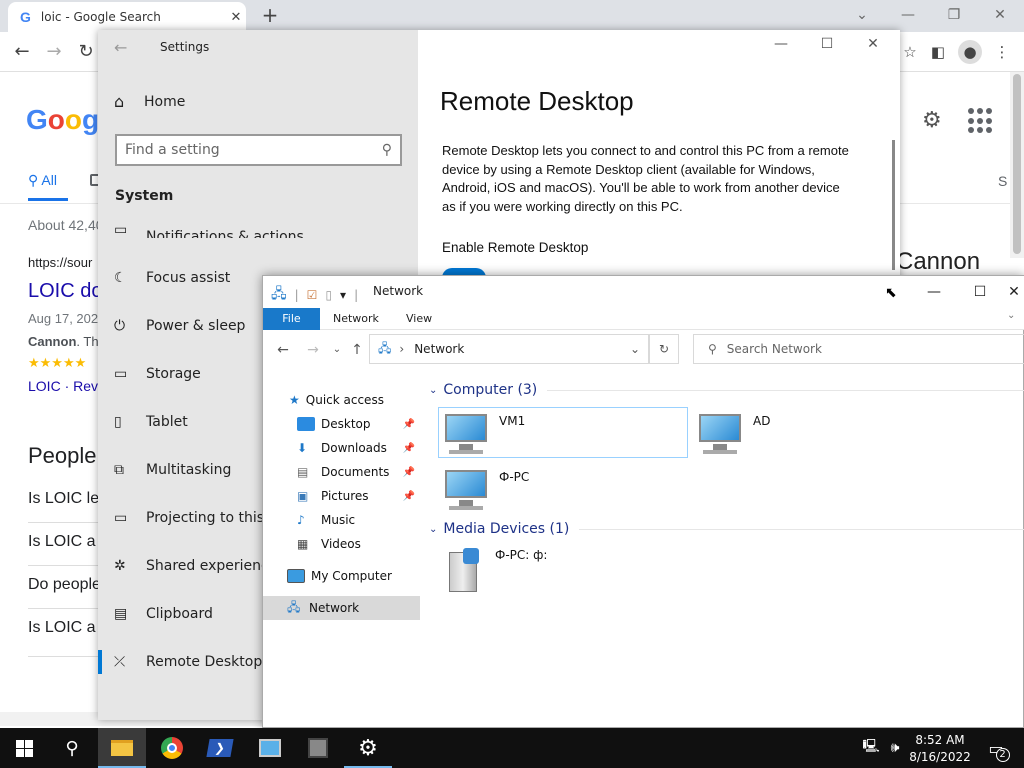  Describe the element at coordinates (664, 349) in the screenshot. I see `refresh-button: ↻` at that location.